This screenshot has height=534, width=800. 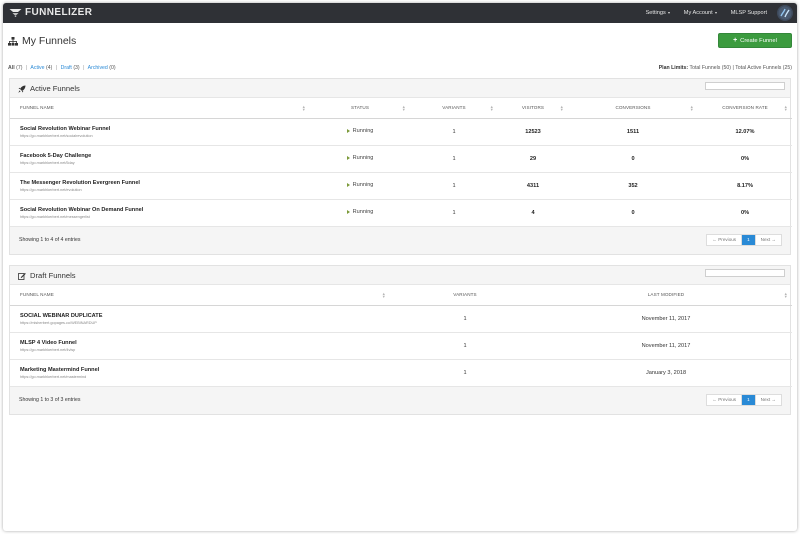 What do you see at coordinates (360, 108) in the screenshot?
I see `column-header-status: Status ▴ ▾` at bounding box center [360, 108].